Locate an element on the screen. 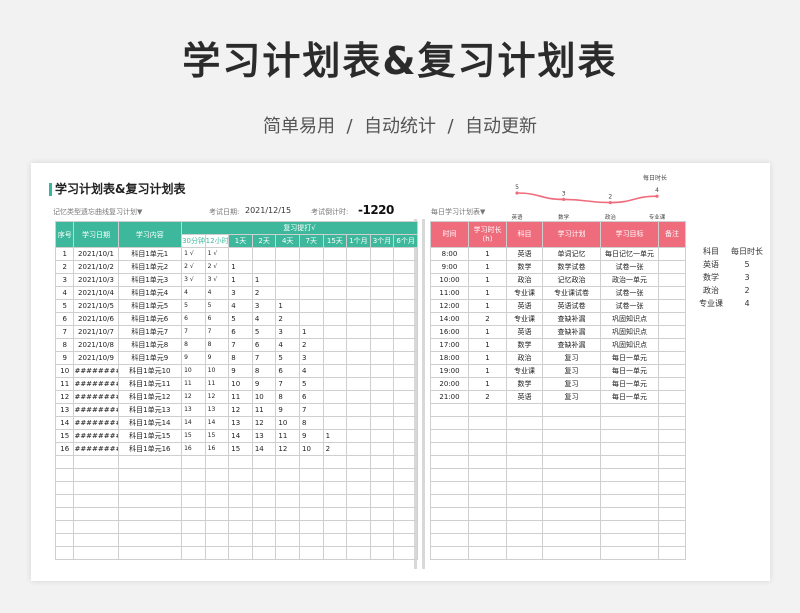  cell-plan: 单词记忆 is located at coordinates (571, 254).